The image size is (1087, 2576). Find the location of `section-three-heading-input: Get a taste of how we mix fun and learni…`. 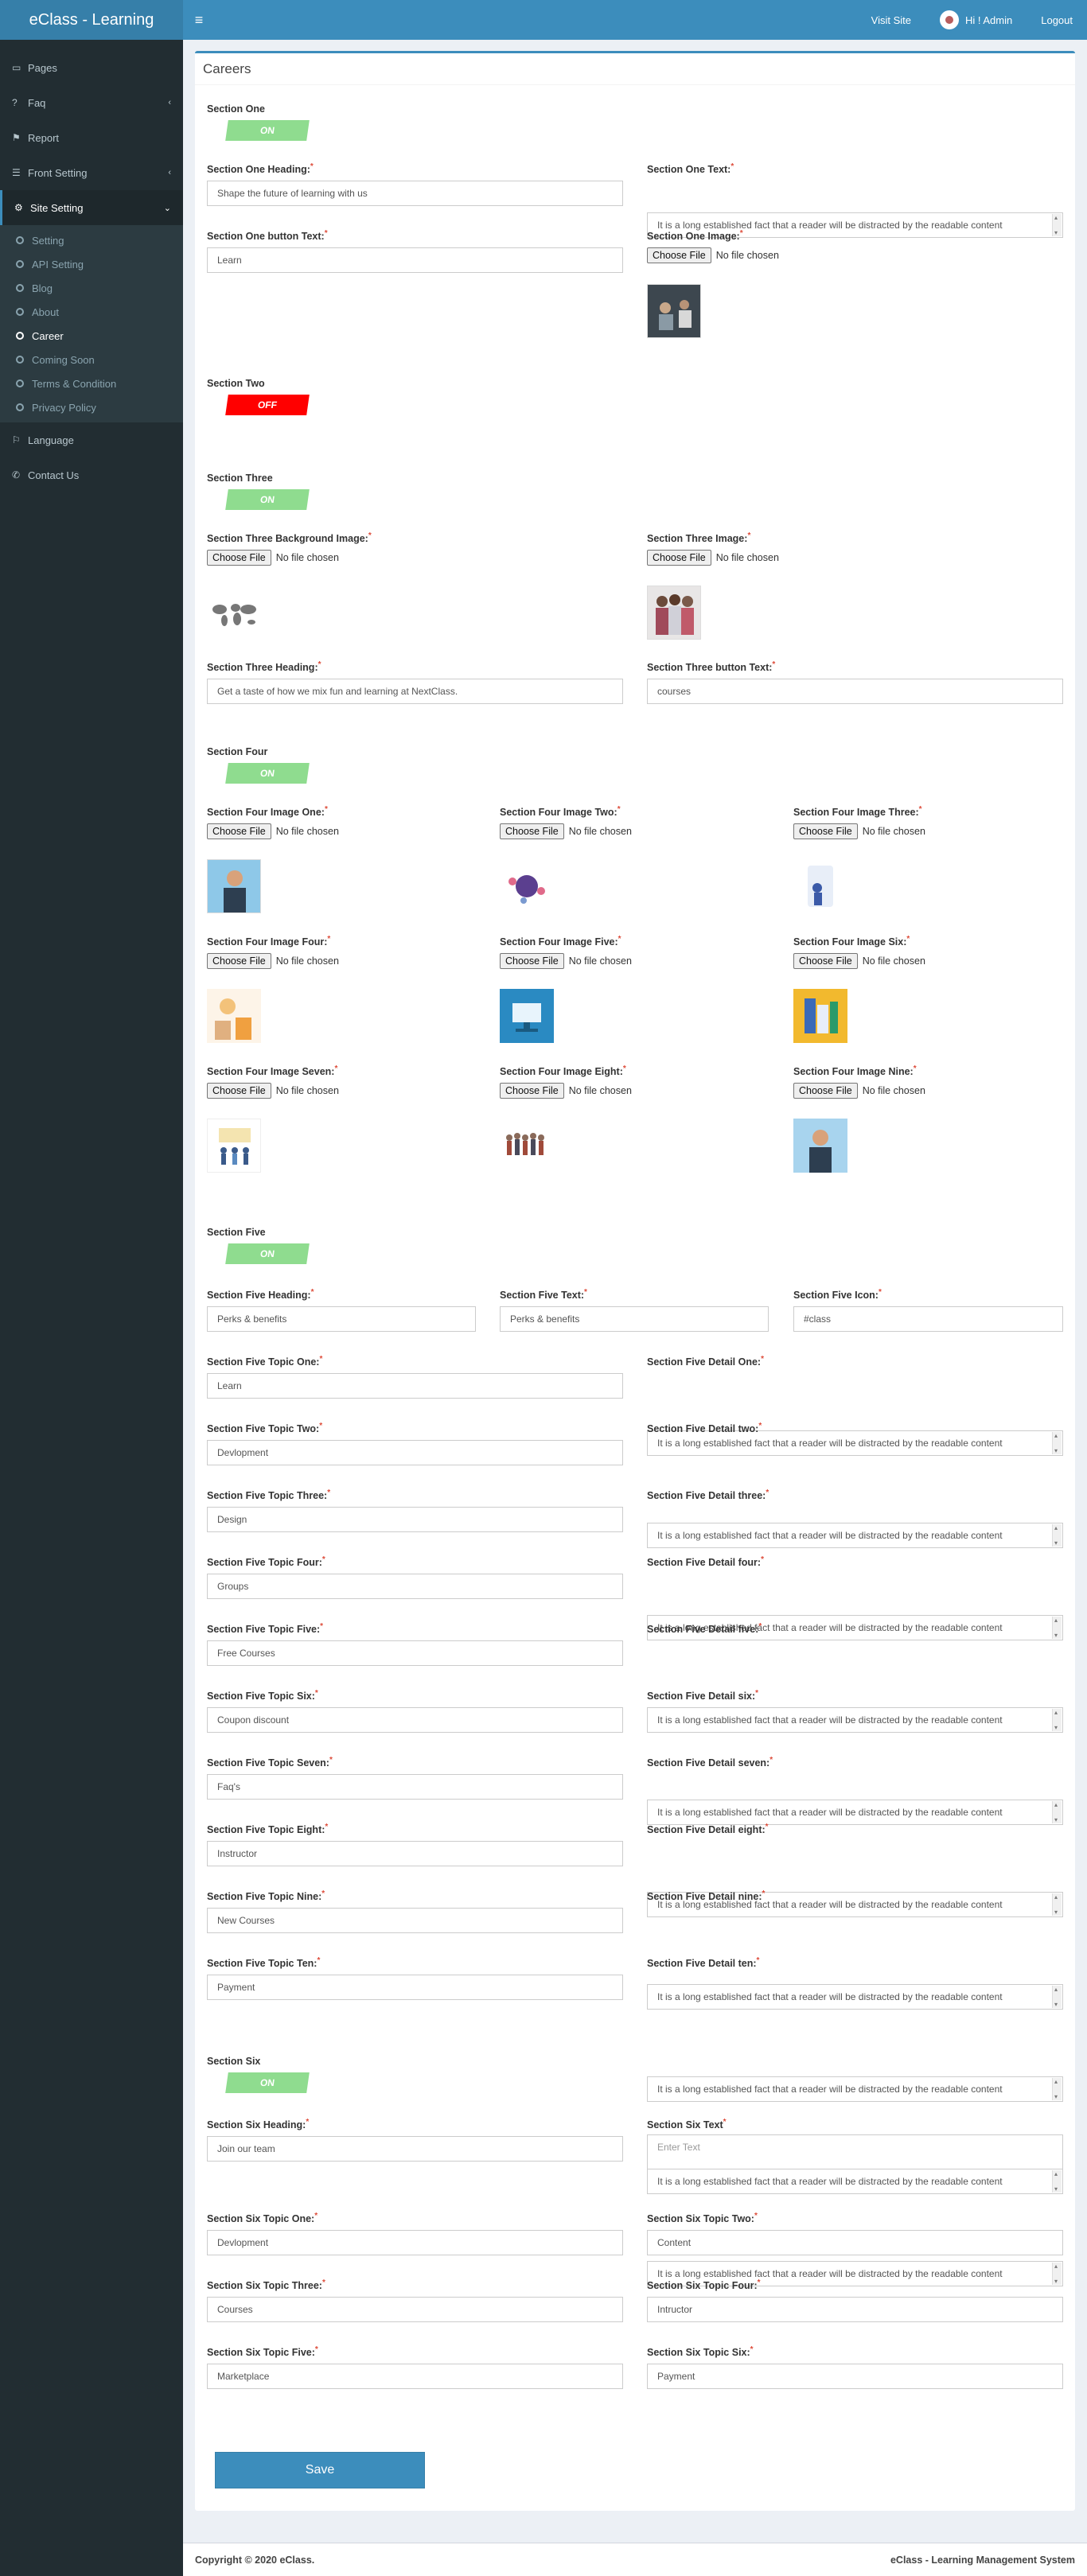

section-three-heading-input: Get a taste of how we mix fun and learni… is located at coordinates (415, 692).